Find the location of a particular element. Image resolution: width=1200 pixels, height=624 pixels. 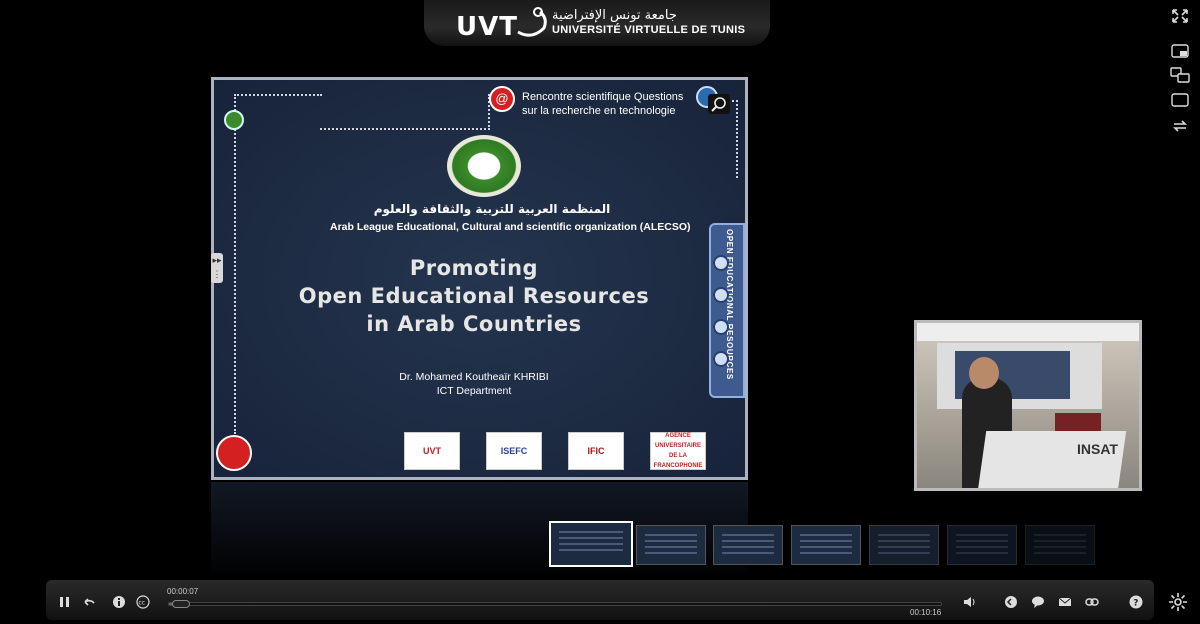

help-icon: ? is located at coordinates (1136, 602).